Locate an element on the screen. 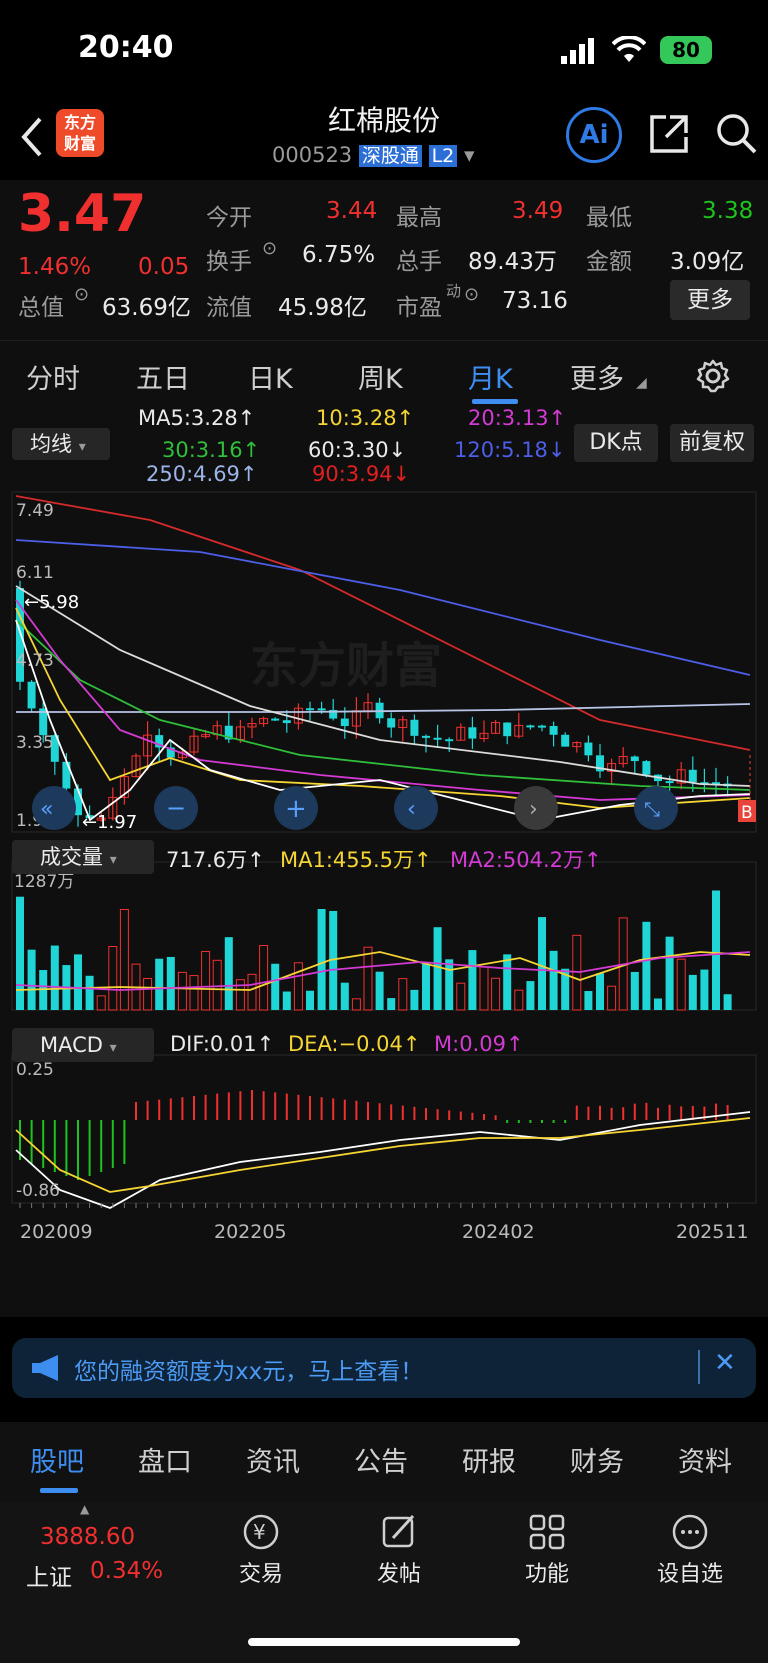 This screenshot has width=768, height=1663. tab-profile: 资料 is located at coordinates (705, 1459).